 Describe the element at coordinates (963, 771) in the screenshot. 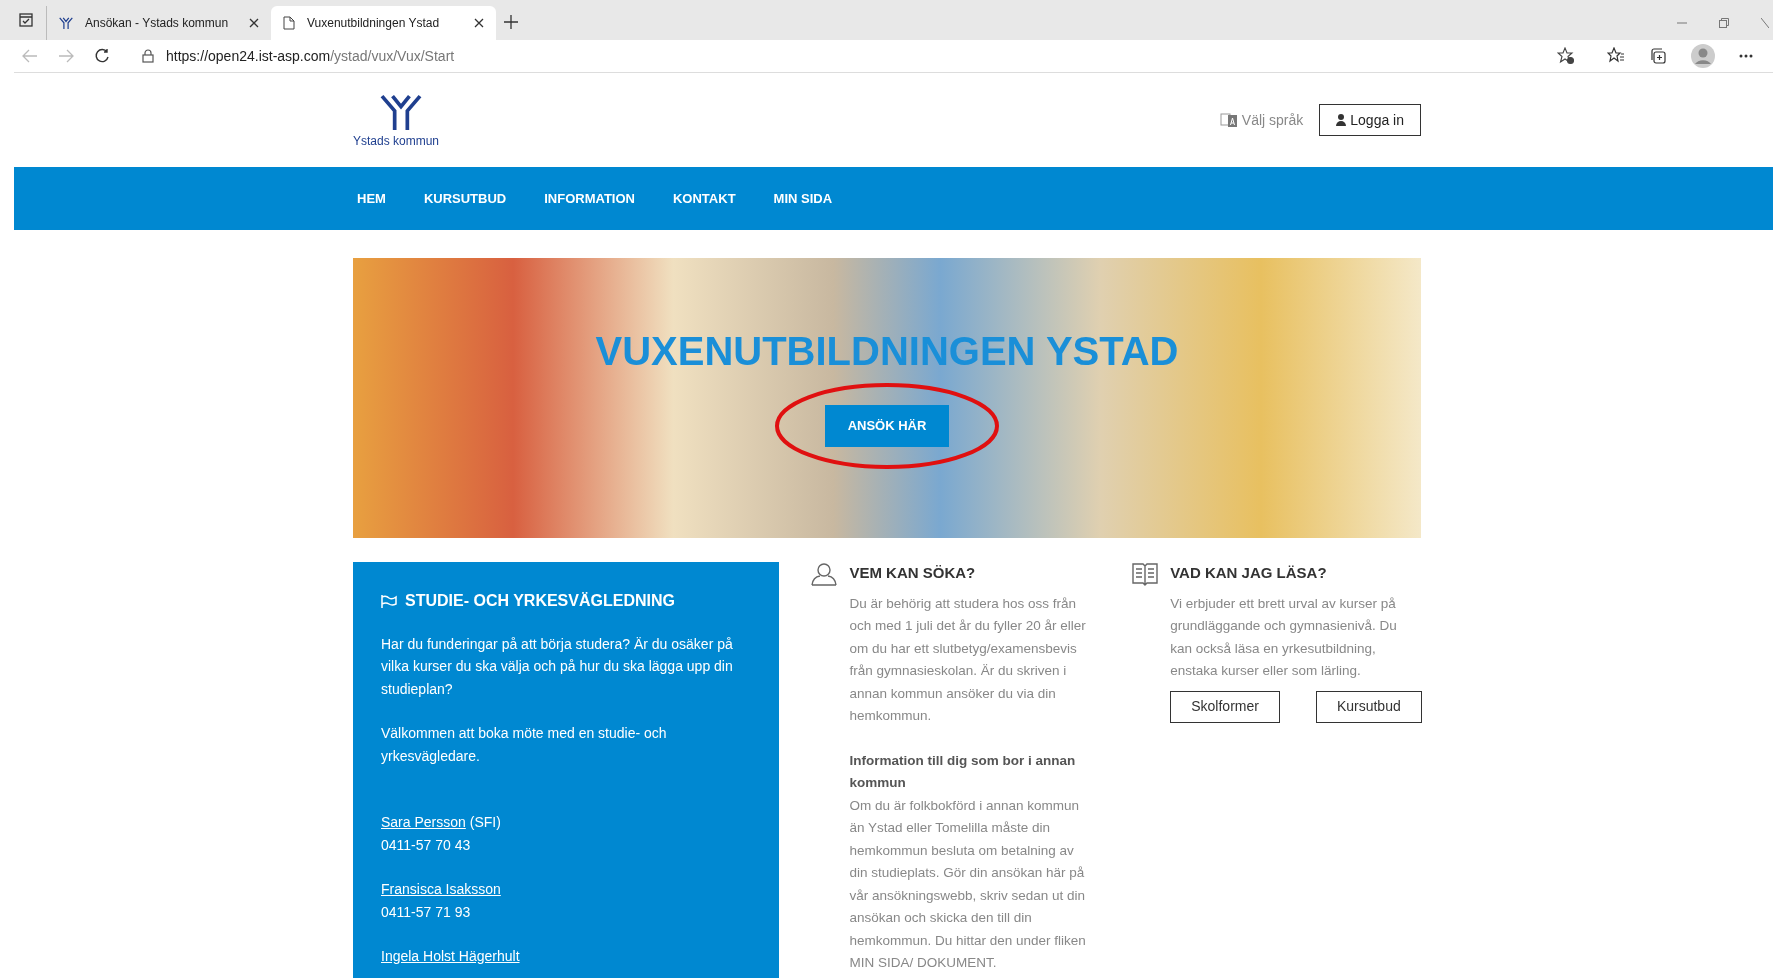

I see `info-heading: Information till dig som bor i annan kommun` at that location.